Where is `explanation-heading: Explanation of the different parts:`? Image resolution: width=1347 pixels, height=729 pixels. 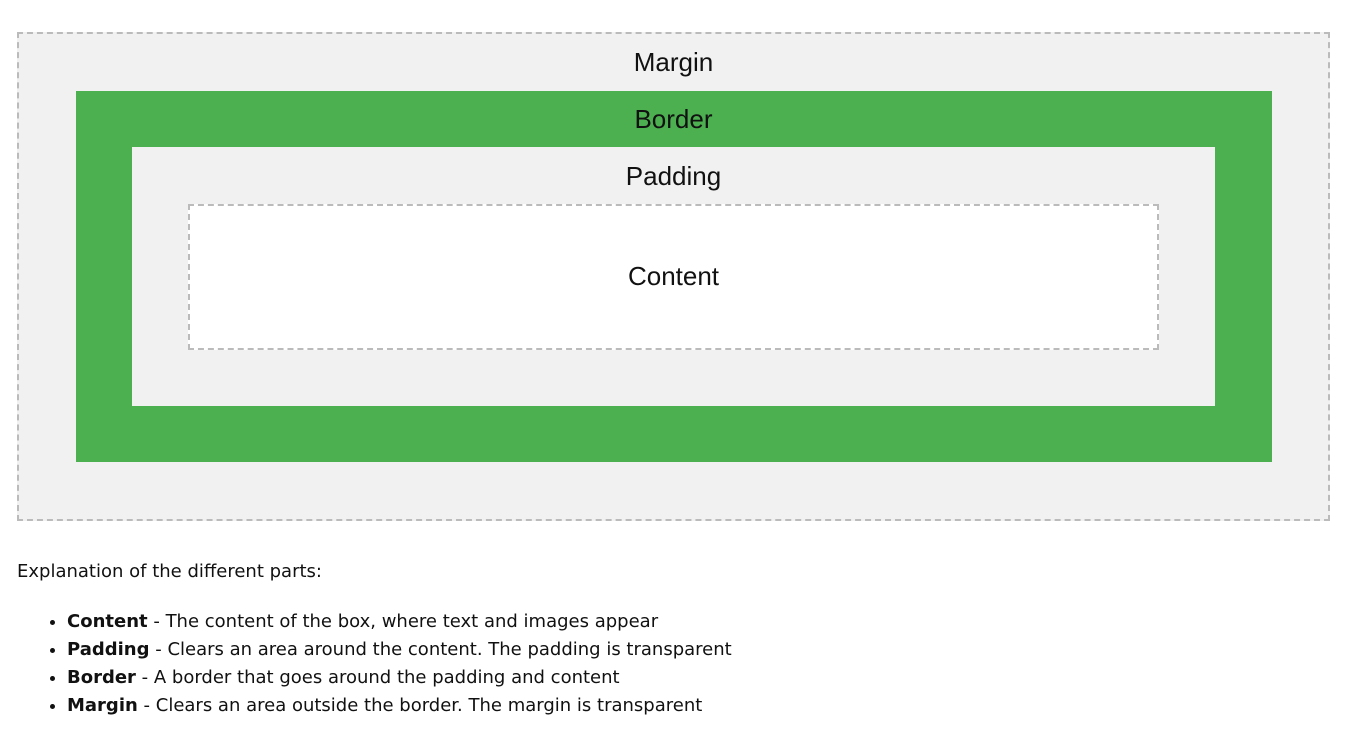
explanation-heading: Explanation of the different parts: is located at coordinates (169, 571).